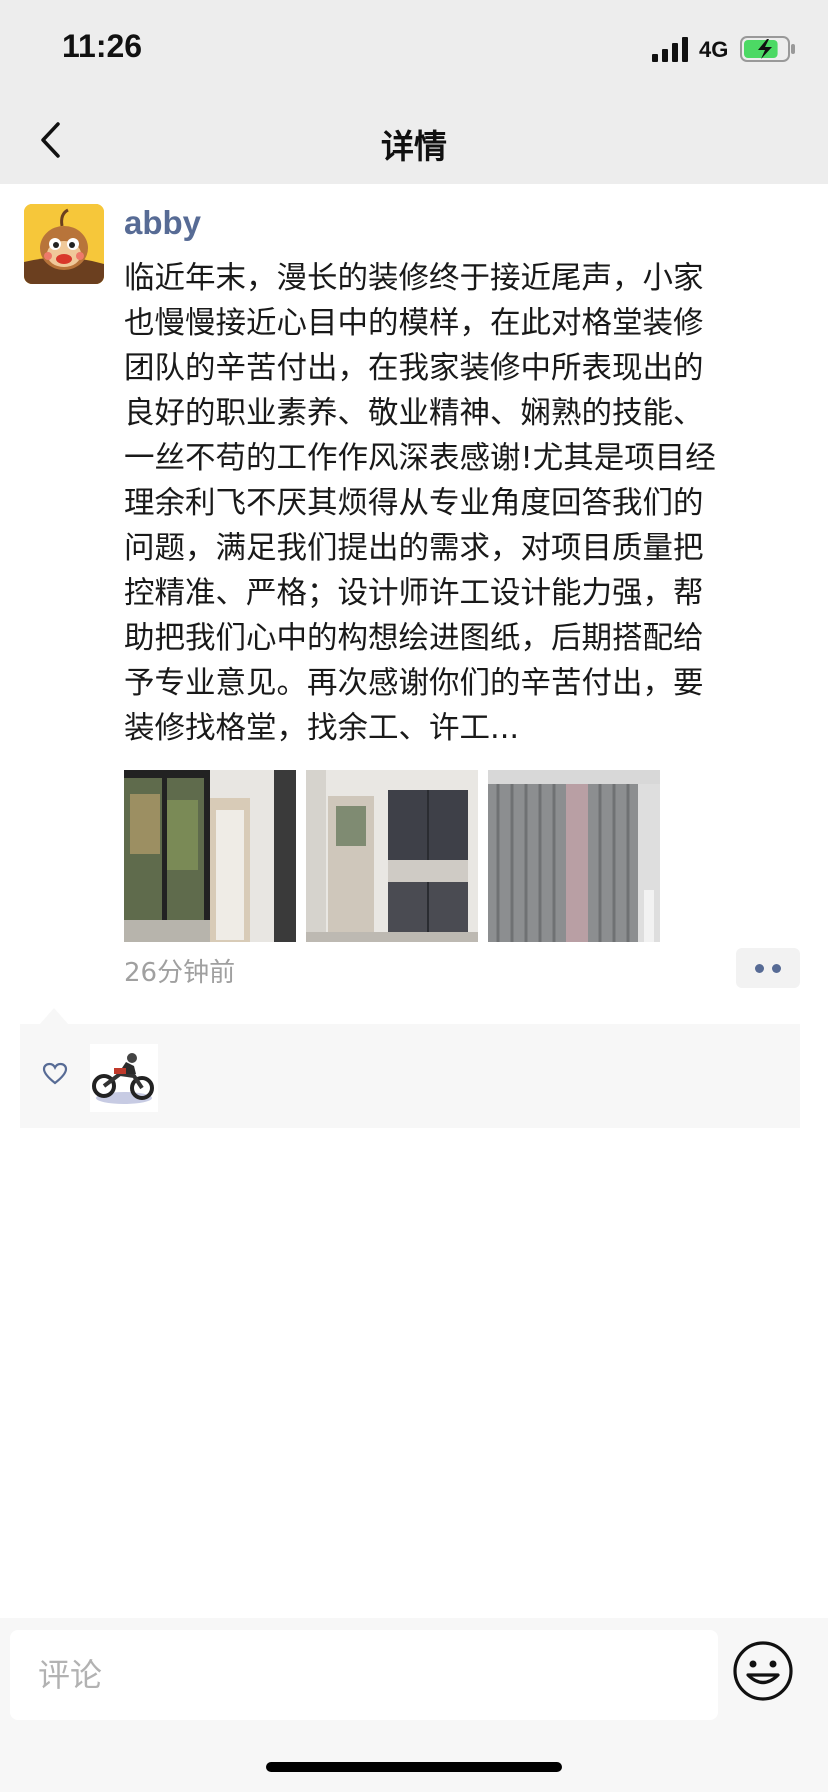  What do you see at coordinates (55, 1073) in the screenshot?
I see `heart-icon` at bounding box center [55, 1073].